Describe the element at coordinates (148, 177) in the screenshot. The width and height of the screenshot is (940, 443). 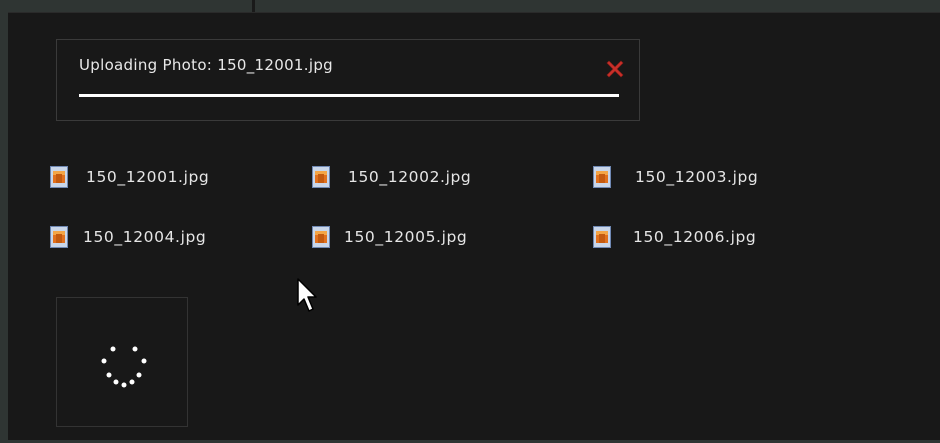
I see `file-name: 150_12001.jpg` at that location.